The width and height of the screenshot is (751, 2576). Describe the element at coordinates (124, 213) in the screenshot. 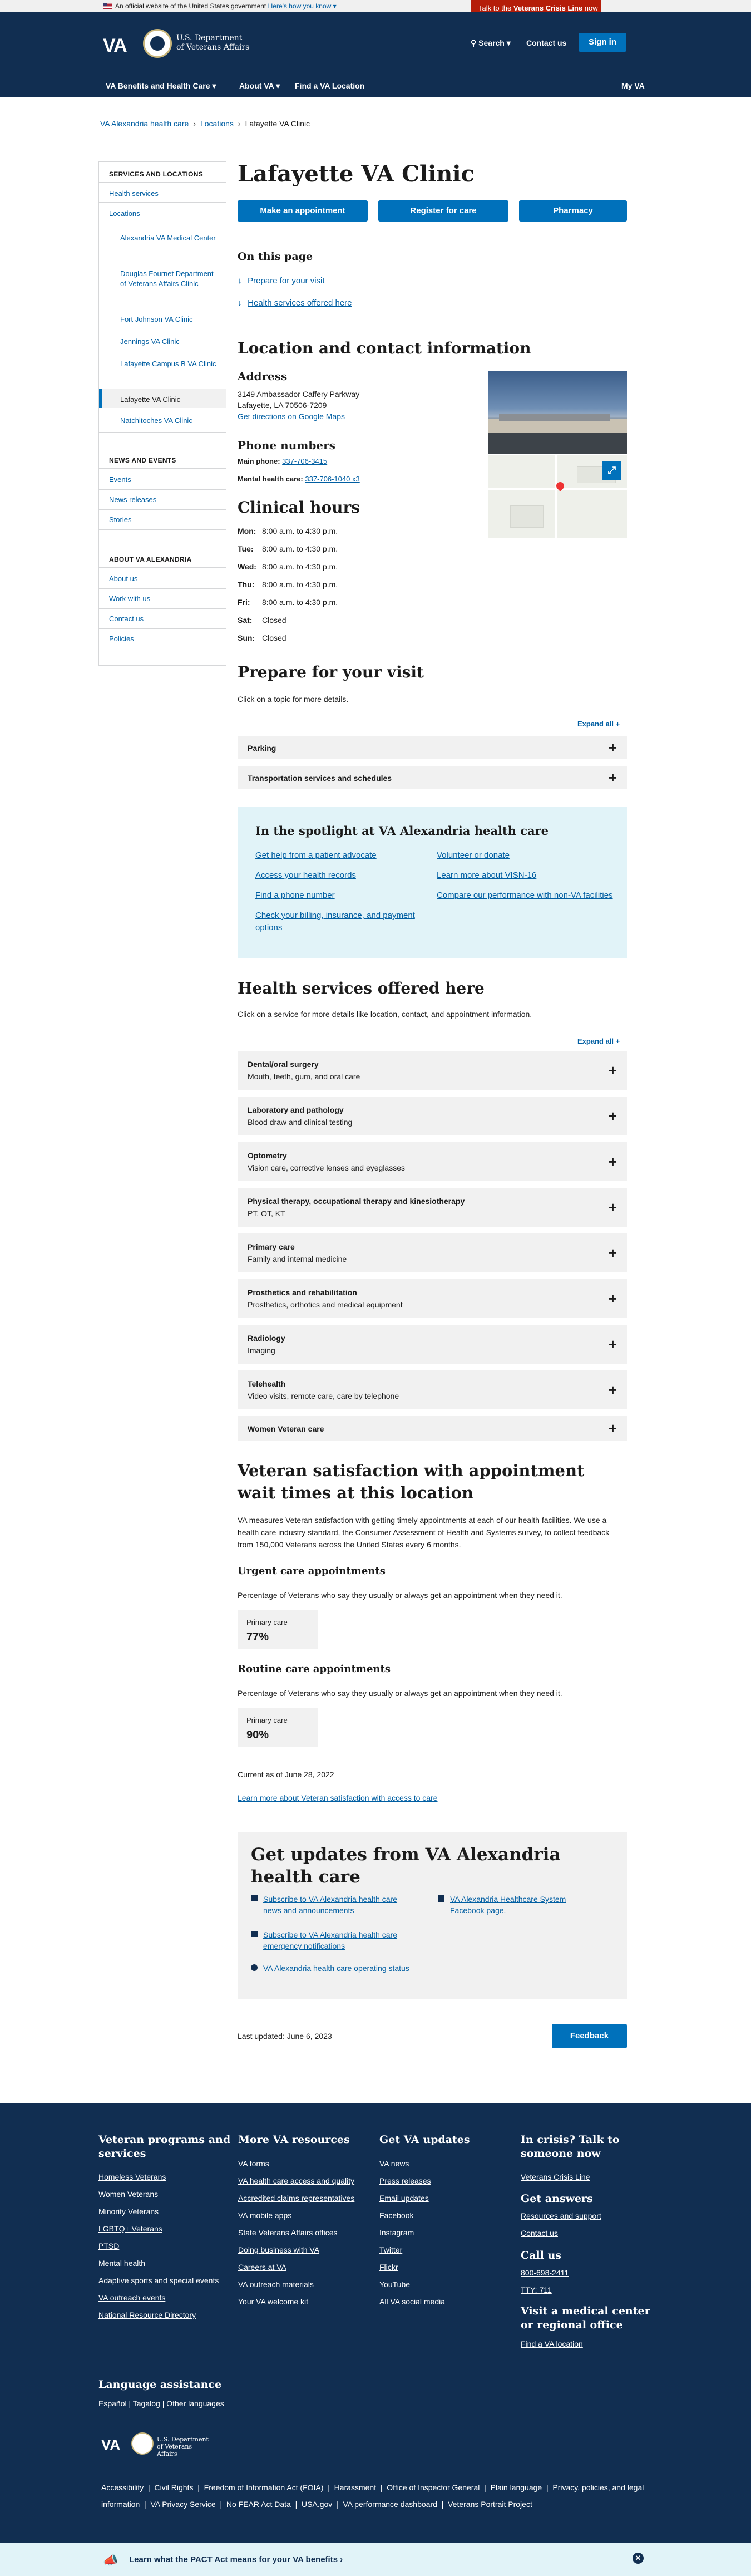

I see `sidebar-item-locations: Locations` at that location.